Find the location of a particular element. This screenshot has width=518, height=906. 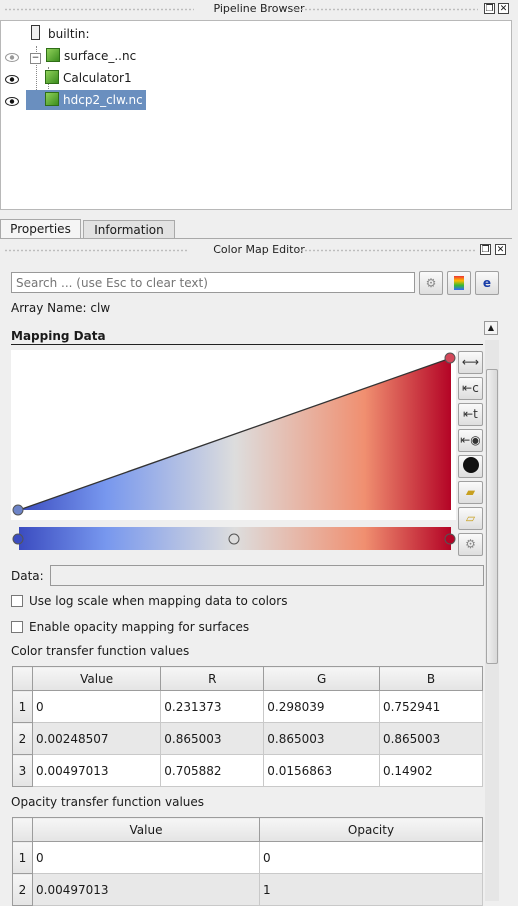

tree-item-label: Calculator1 is located at coordinates (97, 78).